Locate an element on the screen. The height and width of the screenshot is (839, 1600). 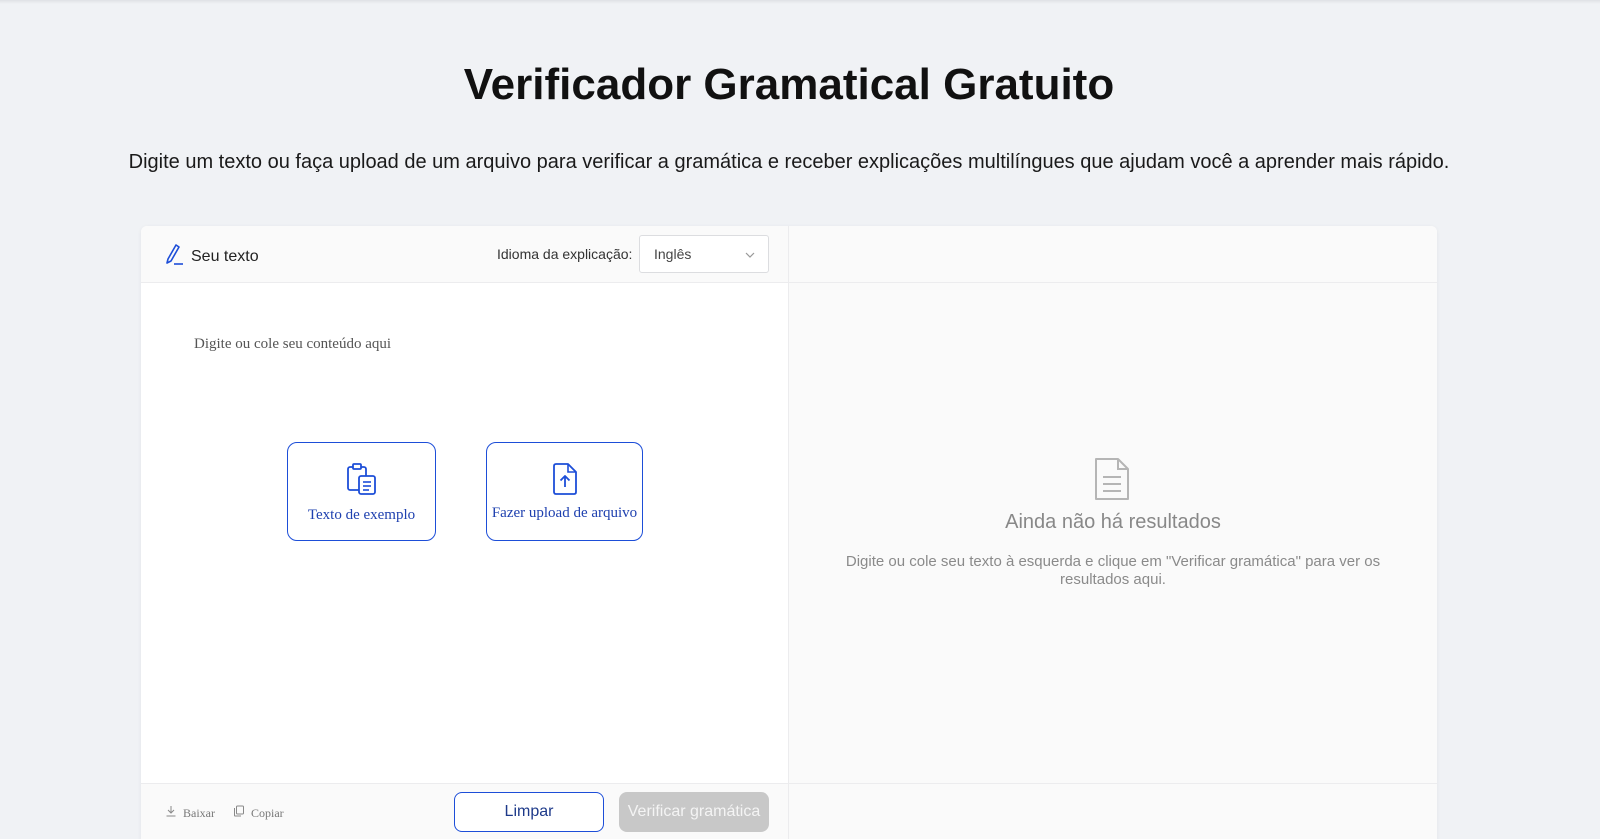
upload-file-label: Fazer upload de arquivo is located at coordinates (564, 513).